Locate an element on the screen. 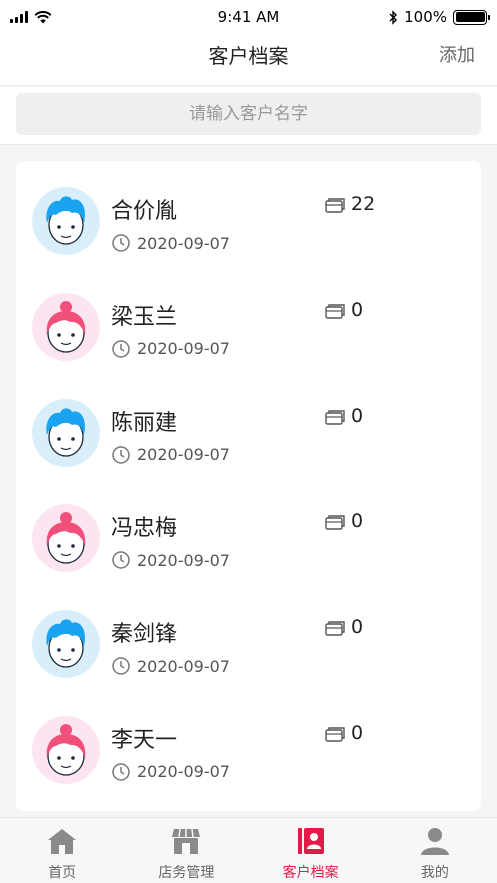 The height and width of the screenshot is (883, 497). store-icon is located at coordinates (186, 841).